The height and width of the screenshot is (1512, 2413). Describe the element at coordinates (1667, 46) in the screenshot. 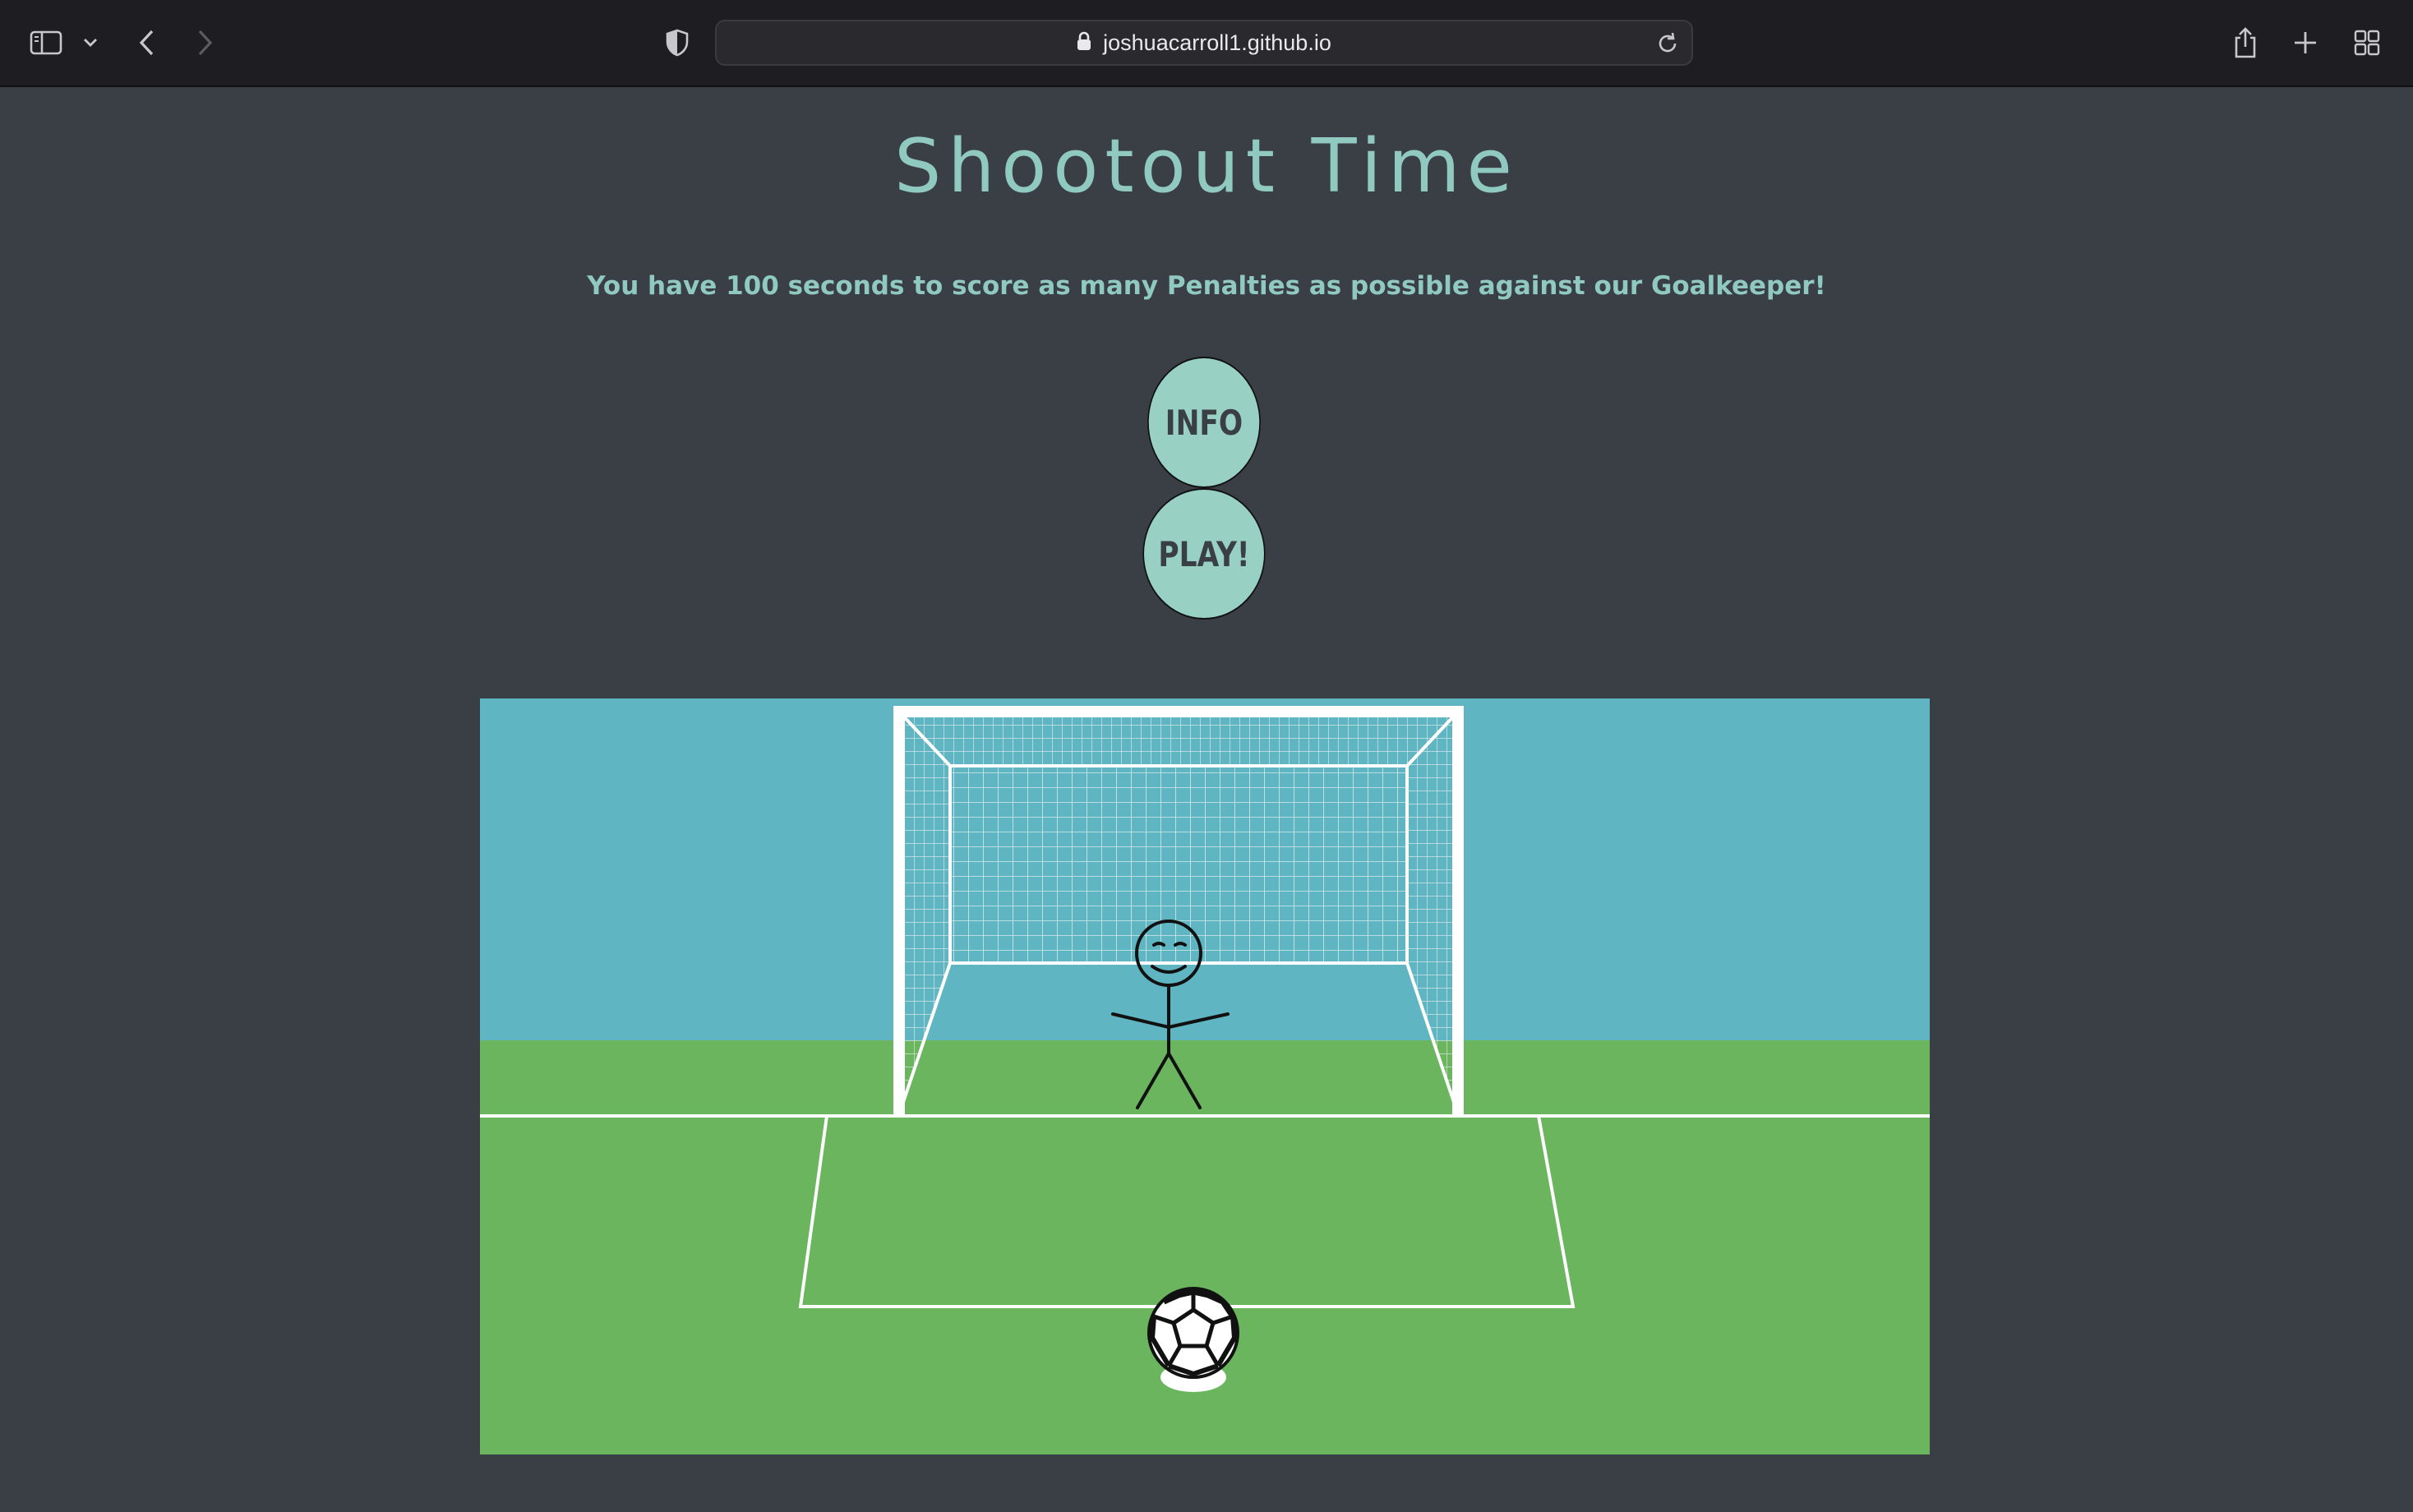

I see `reload-icon` at that location.